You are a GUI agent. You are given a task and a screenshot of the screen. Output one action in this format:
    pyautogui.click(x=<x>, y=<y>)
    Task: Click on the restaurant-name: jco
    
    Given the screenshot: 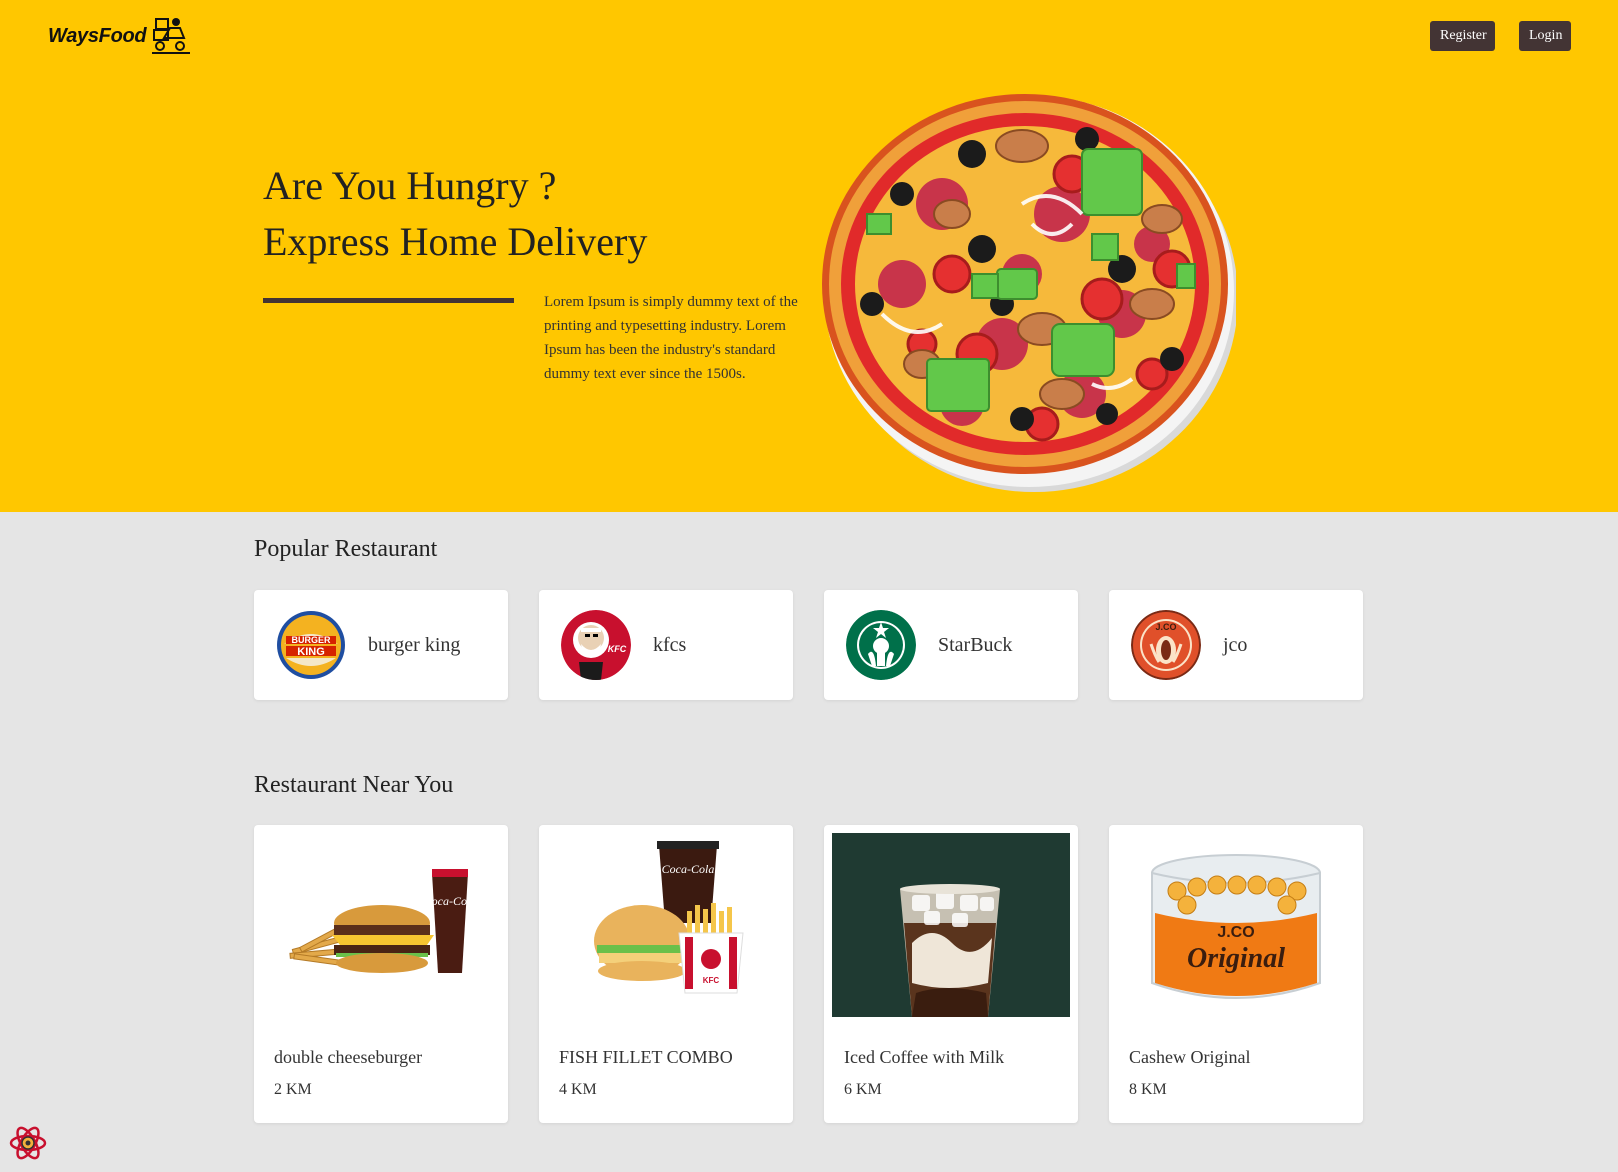 What is the action you would take?
    pyautogui.click(x=1235, y=644)
    